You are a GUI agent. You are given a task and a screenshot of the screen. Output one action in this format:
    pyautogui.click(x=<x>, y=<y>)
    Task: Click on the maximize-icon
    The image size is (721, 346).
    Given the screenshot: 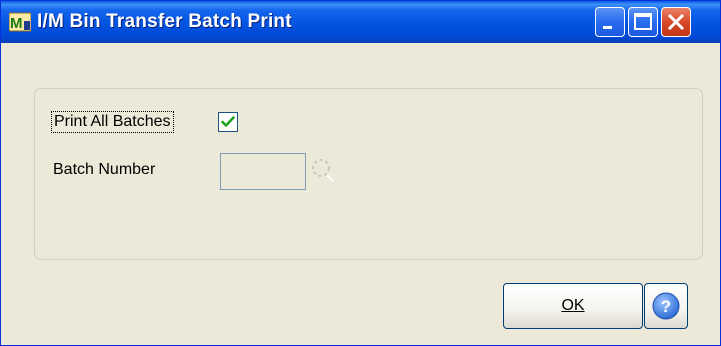 What is the action you would take?
    pyautogui.click(x=643, y=21)
    